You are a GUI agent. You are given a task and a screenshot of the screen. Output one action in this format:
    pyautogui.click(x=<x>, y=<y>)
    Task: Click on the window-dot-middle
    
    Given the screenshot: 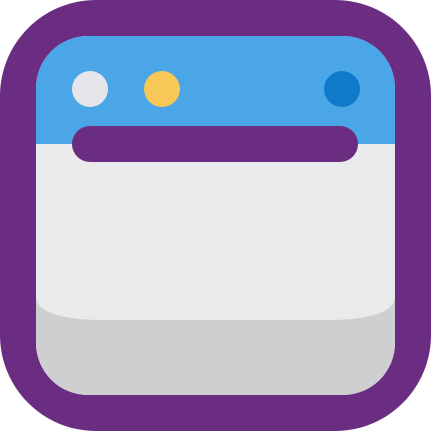 What is the action you would take?
    pyautogui.click(x=162, y=89)
    